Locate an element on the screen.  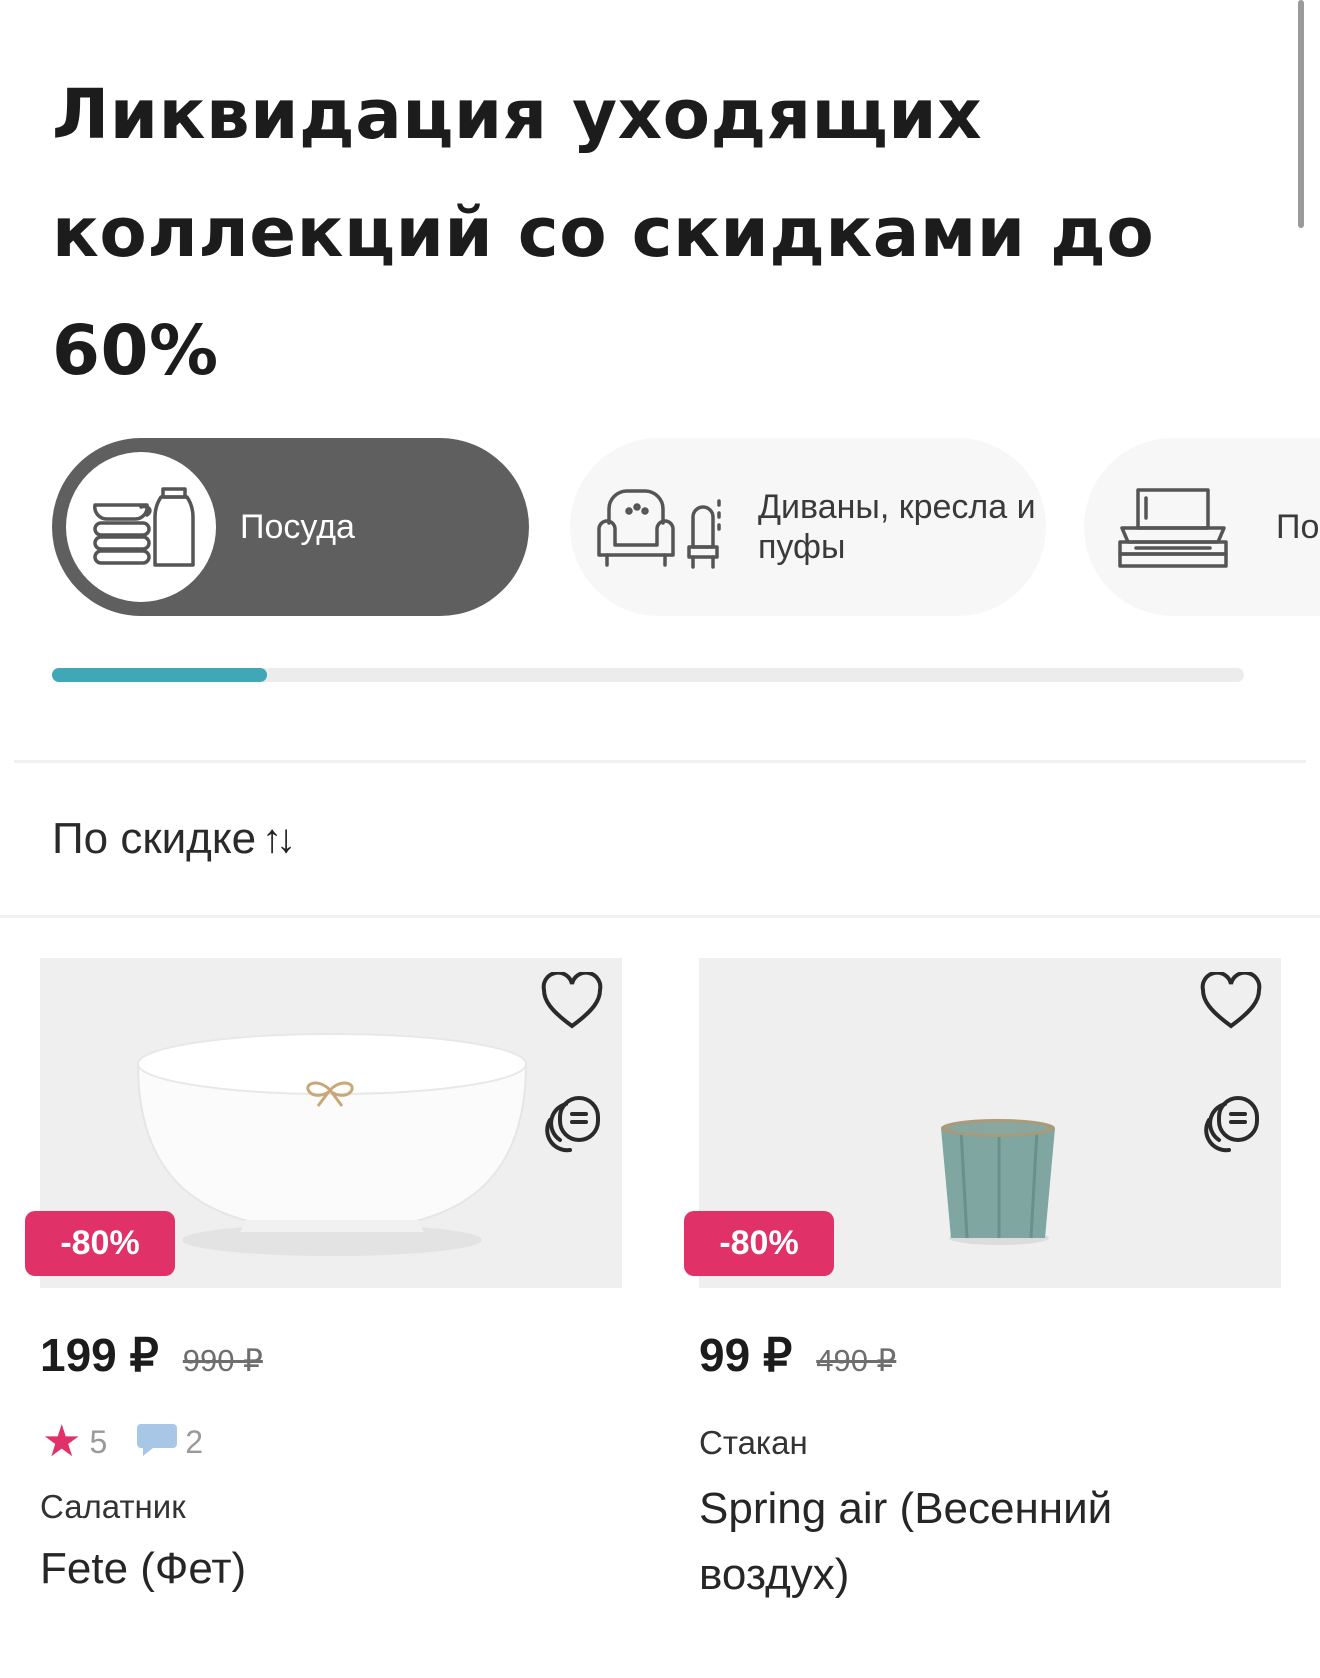
comment-bubble-icon is located at coordinates (157, 1442).